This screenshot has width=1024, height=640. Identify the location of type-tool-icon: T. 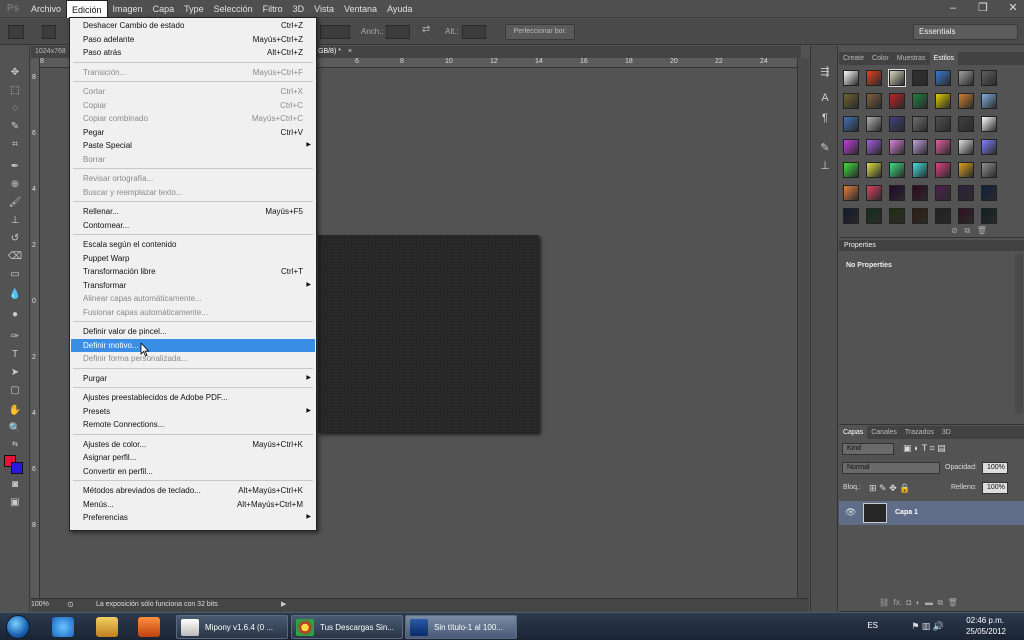
(15, 355).